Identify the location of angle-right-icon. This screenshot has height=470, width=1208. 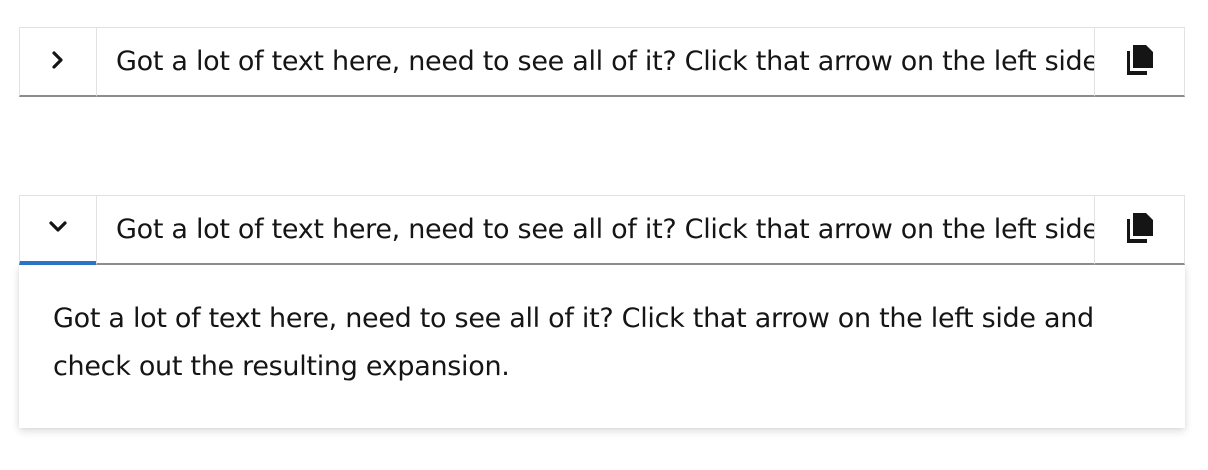
(58, 62).